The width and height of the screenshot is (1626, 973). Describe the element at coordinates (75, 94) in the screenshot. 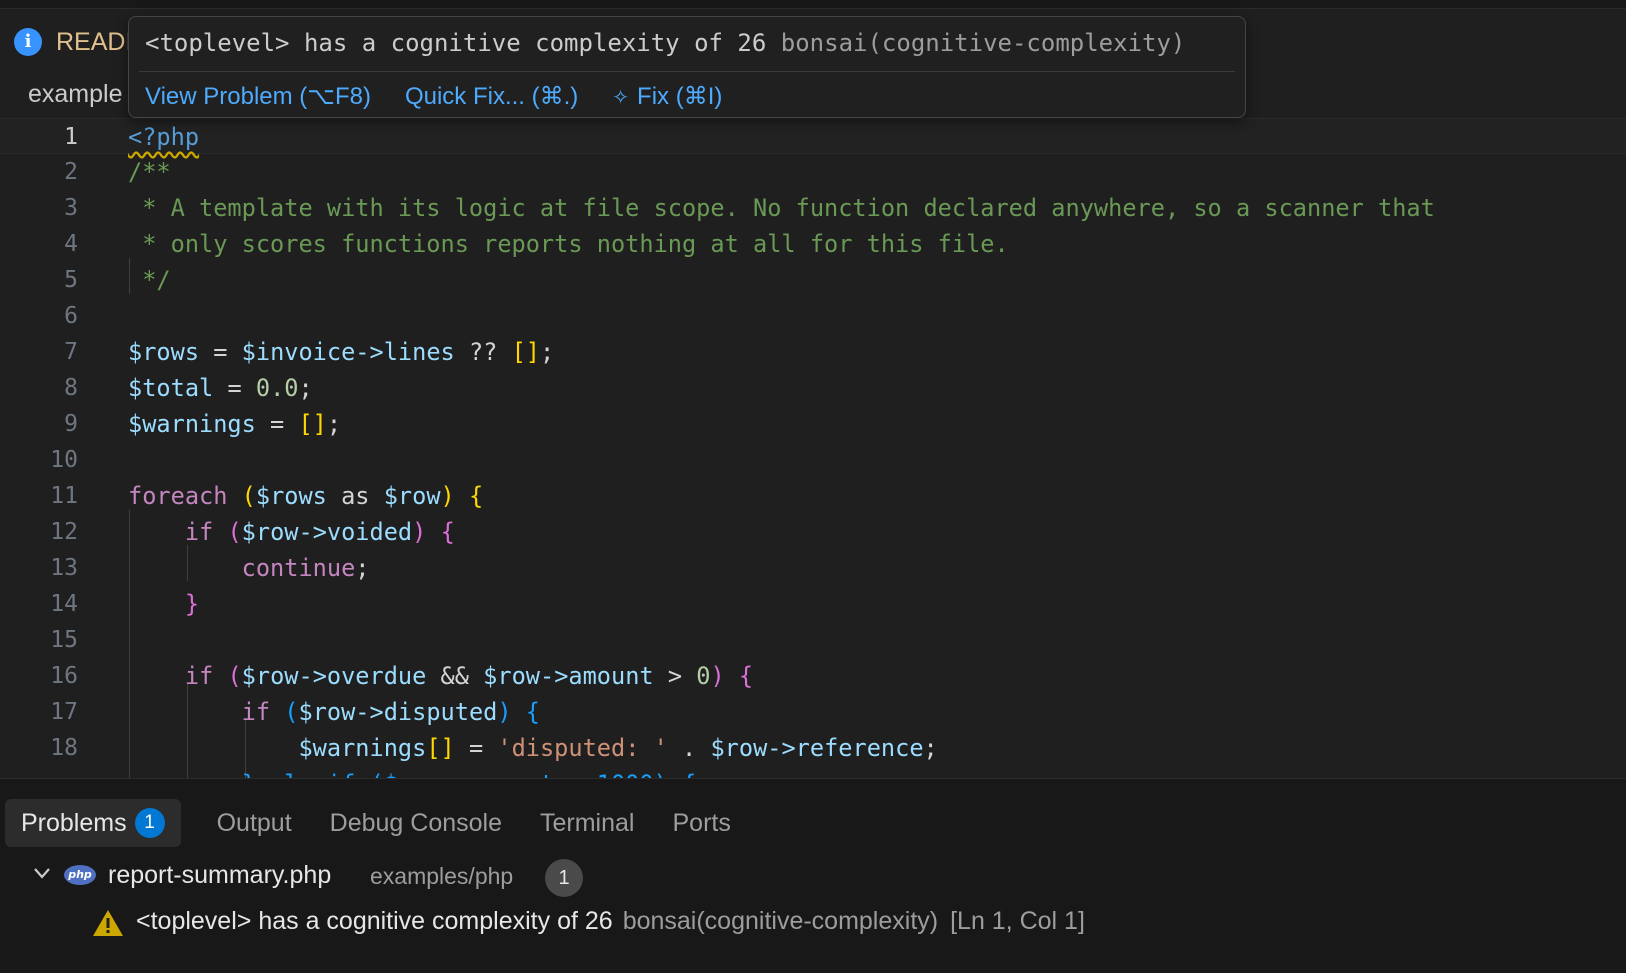

I see `breadcrumb-folder: example` at that location.